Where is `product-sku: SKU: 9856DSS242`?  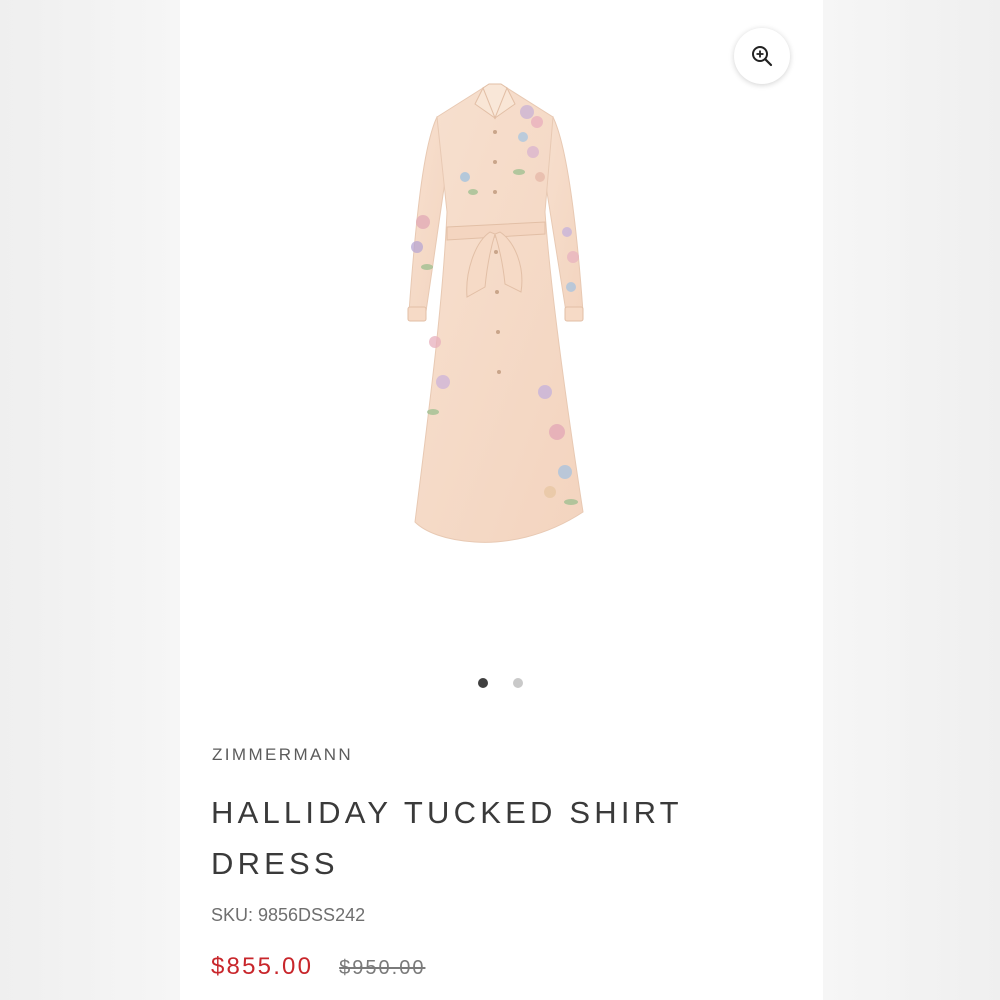 product-sku: SKU: 9856DSS242 is located at coordinates (288, 915).